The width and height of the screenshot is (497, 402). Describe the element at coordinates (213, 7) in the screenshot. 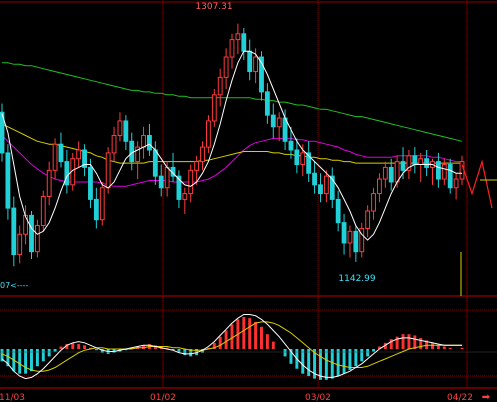

I see `high-price-label: 1307.31` at that location.